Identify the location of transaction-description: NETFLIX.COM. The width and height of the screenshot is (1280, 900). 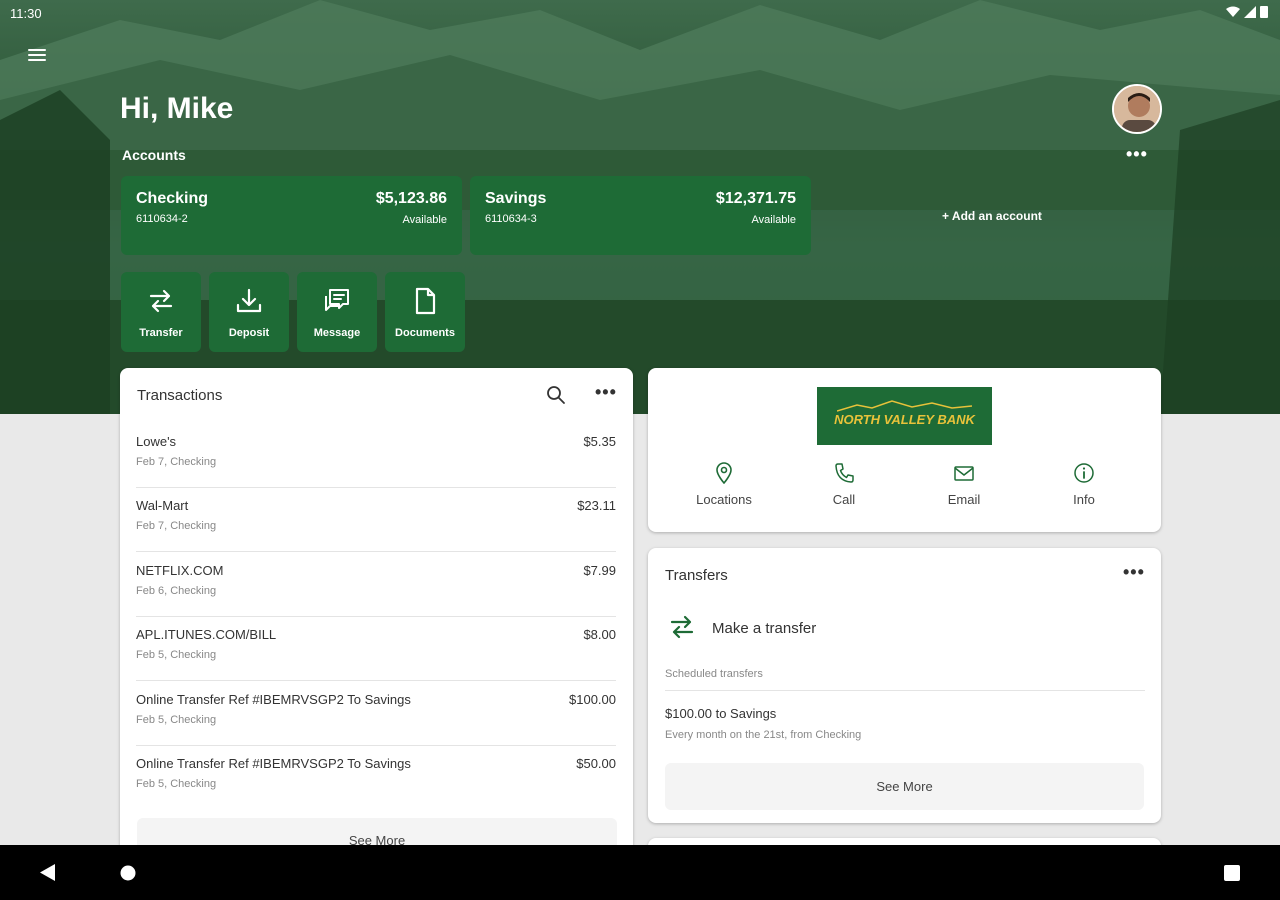
(180, 570).